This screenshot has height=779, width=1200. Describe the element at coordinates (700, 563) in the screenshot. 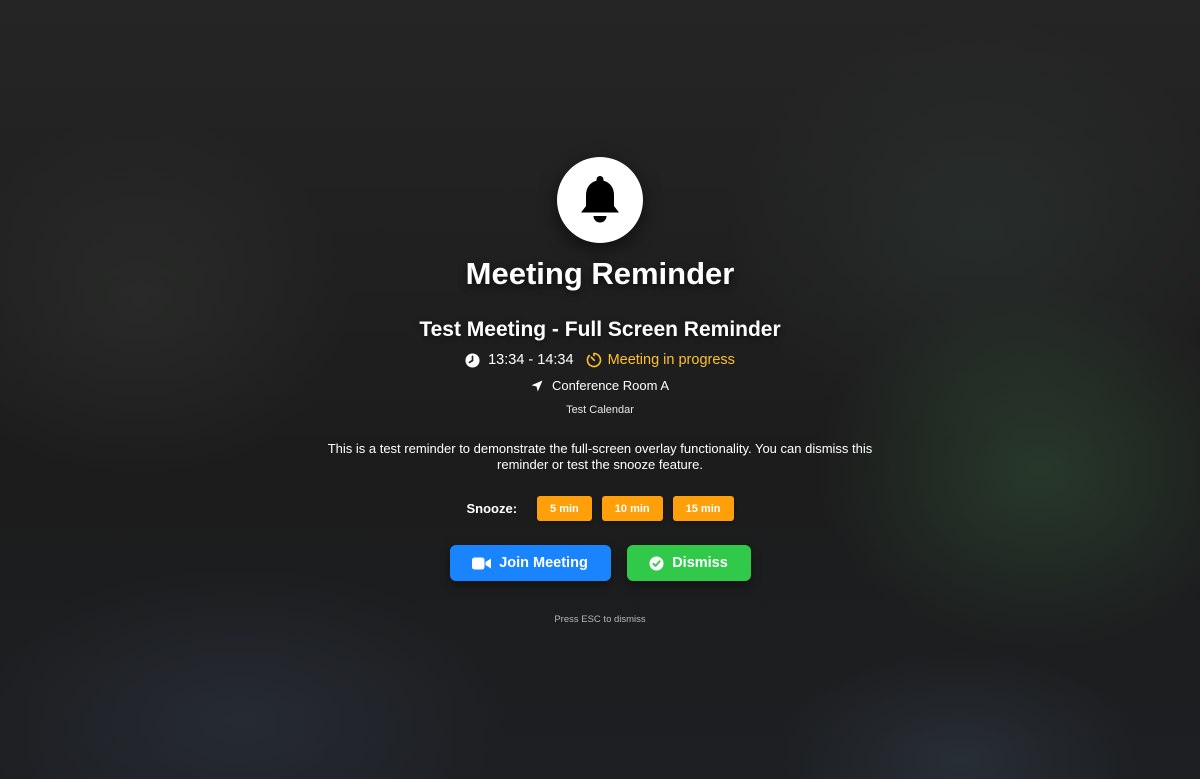

I see `dismiss-label: Dismiss` at that location.